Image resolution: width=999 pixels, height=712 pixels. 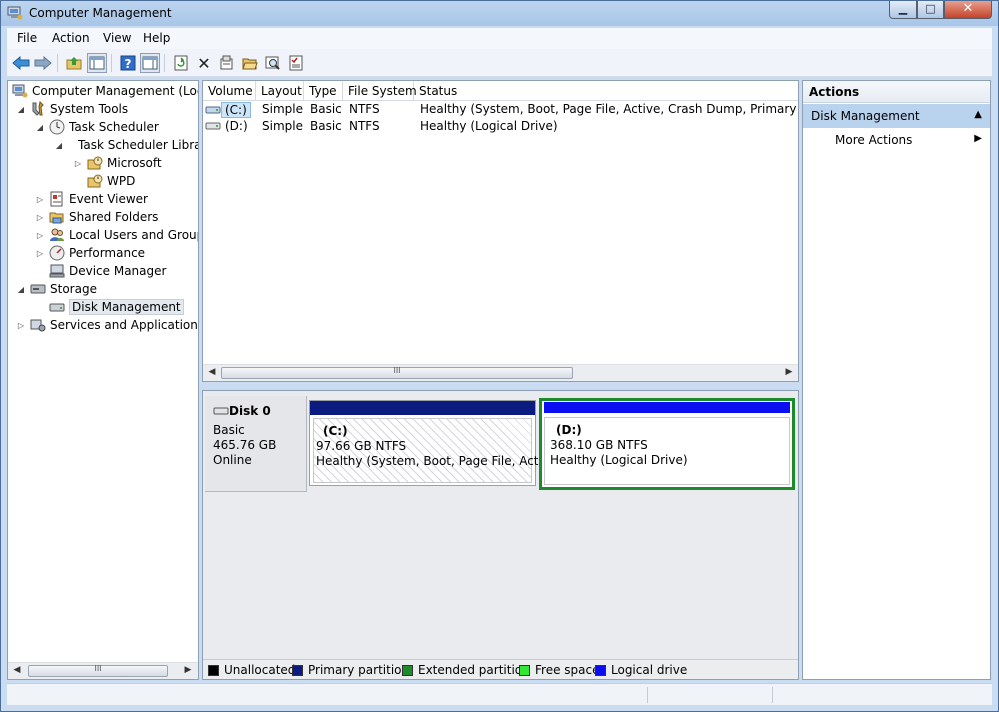 I want to click on window-title: Computer Management, so click(x=100, y=13).